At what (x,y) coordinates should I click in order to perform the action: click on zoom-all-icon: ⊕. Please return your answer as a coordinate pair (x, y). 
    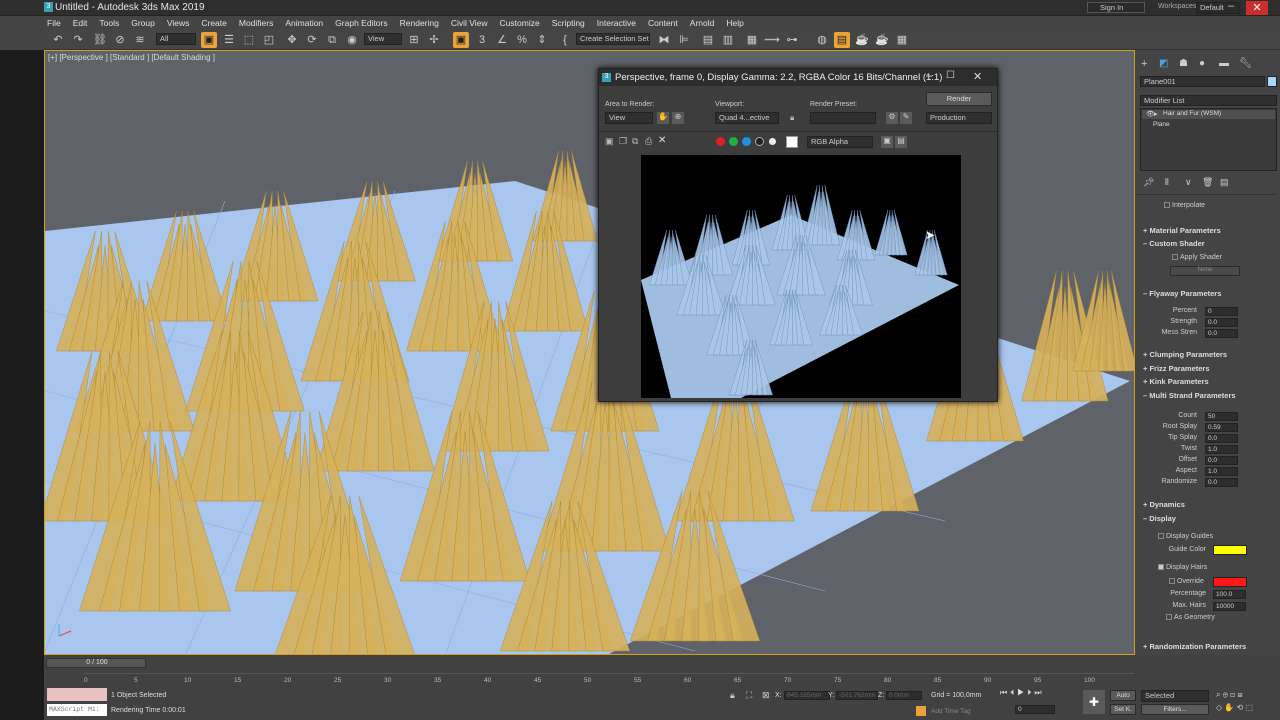
    Looking at the image, I should click on (1225, 694).